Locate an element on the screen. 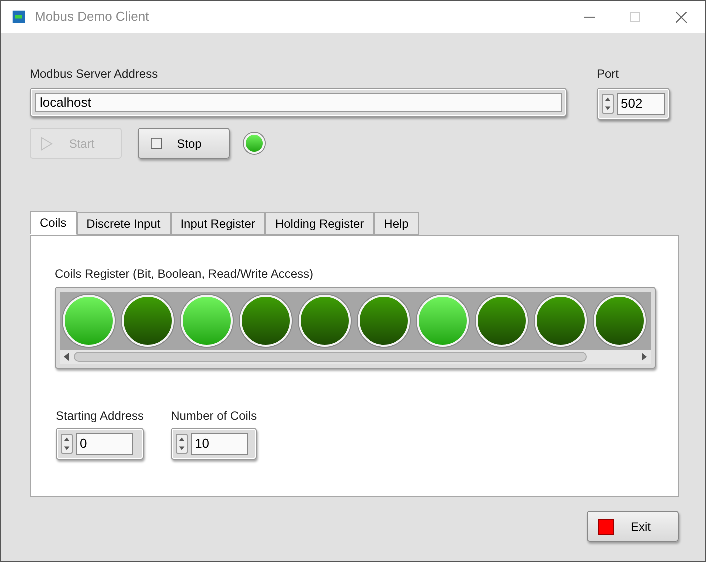  play-icon is located at coordinates (47, 143).